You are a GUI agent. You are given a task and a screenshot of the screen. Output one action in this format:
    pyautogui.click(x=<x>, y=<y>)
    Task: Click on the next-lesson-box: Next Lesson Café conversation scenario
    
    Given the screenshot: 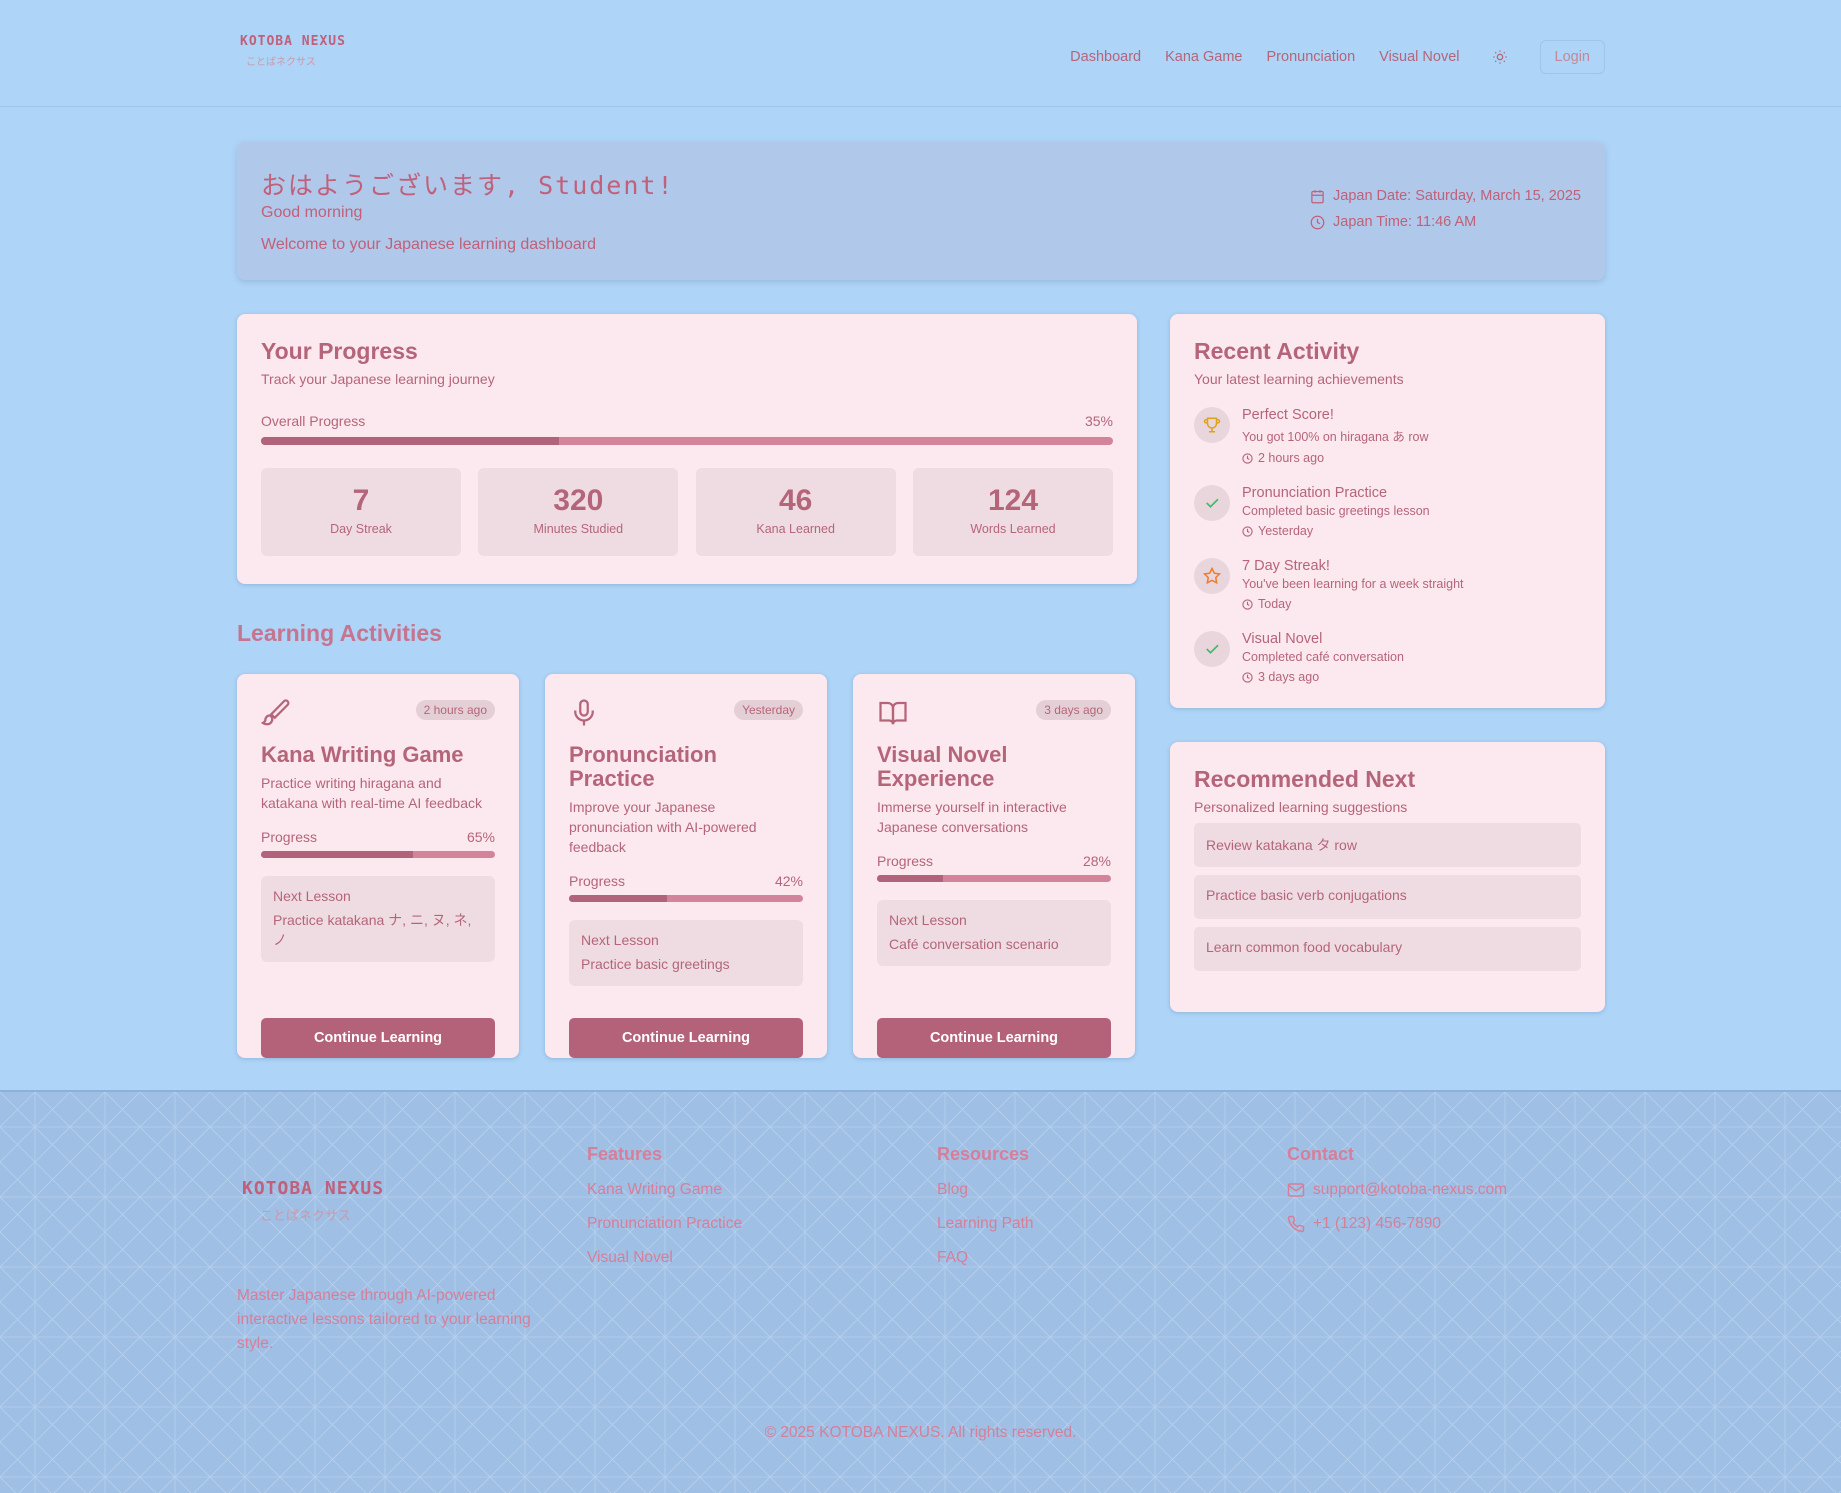 What is the action you would take?
    pyautogui.click(x=994, y=933)
    